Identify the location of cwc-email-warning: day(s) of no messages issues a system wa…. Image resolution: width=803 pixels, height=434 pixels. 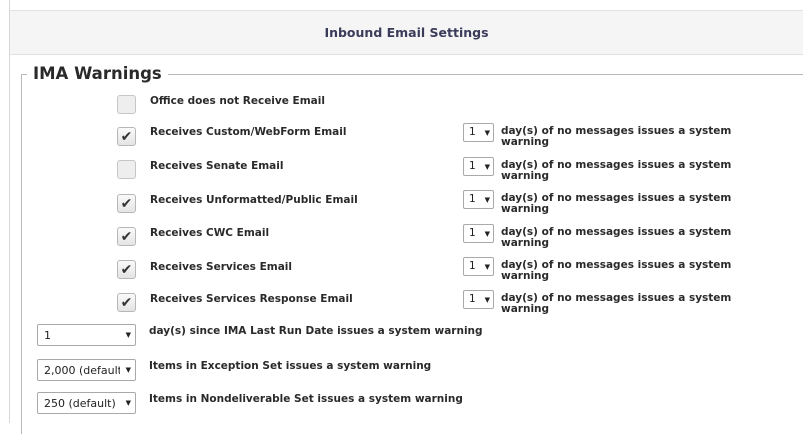
(616, 237).